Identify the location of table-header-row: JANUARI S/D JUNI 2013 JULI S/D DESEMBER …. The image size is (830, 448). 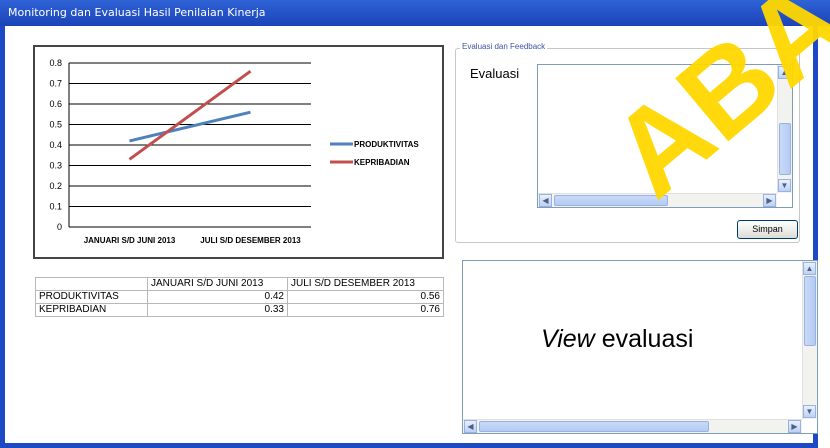
(239, 284).